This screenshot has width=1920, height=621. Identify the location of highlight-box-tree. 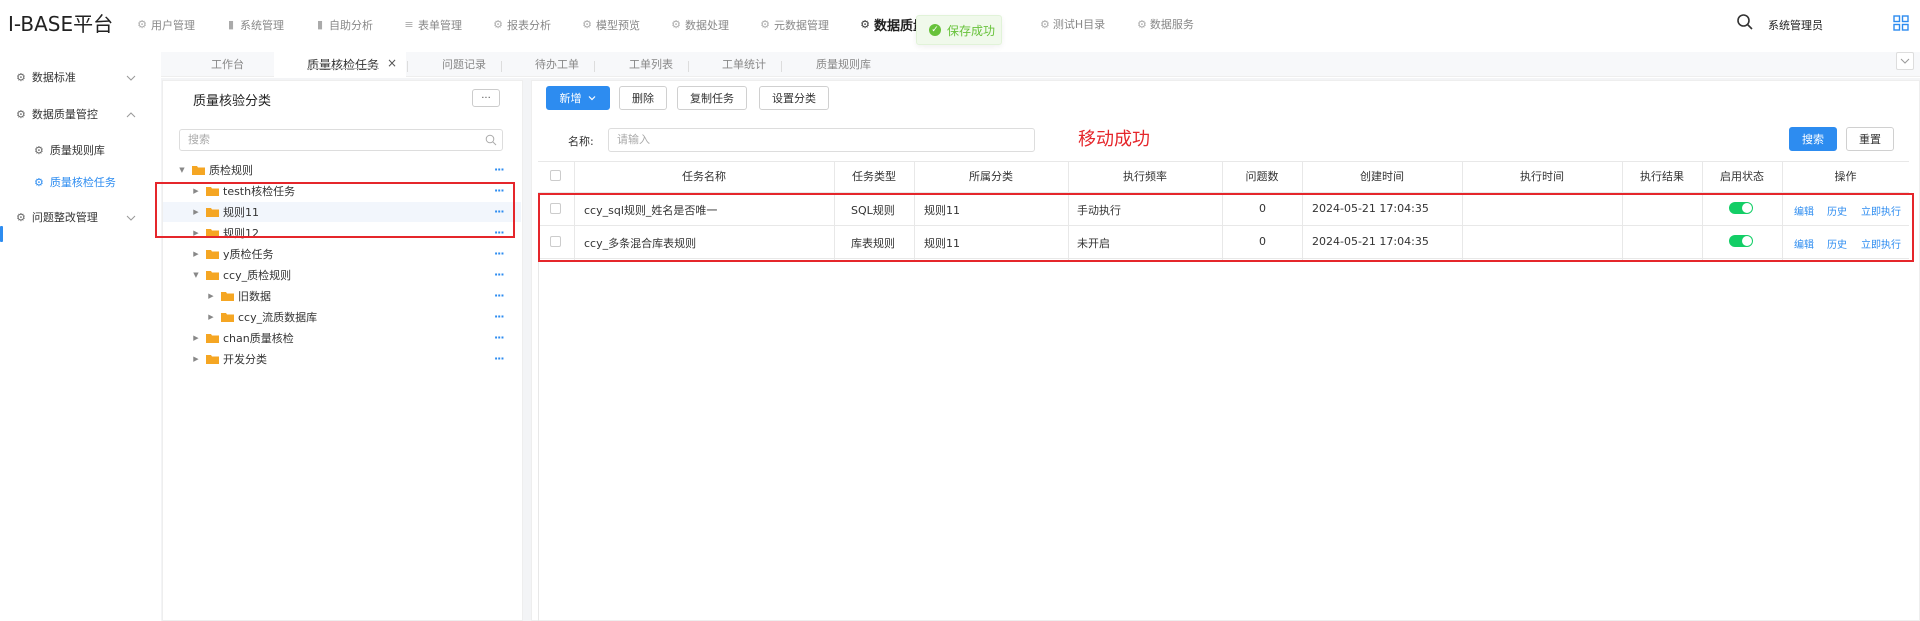
(335, 210).